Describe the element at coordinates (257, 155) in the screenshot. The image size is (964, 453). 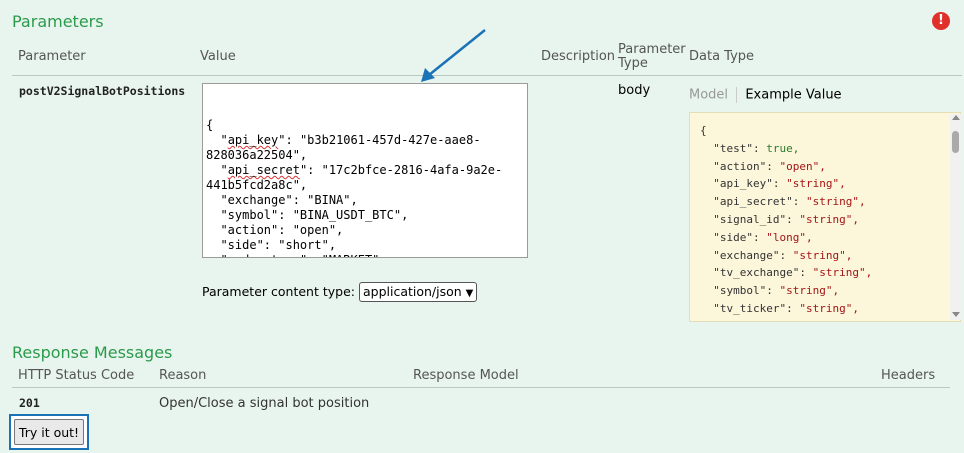
I see `body-value-line: 828036a22504",` at that location.